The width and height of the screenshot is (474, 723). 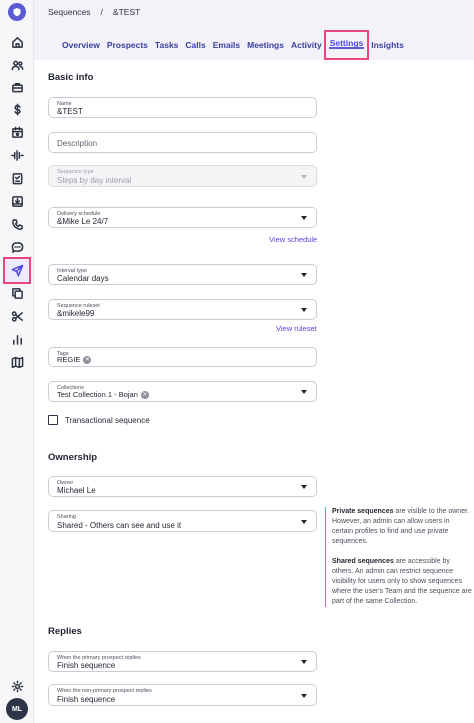 I want to click on delivery-schedule-value: &Mike Le 24/7, so click(x=83, y=221).